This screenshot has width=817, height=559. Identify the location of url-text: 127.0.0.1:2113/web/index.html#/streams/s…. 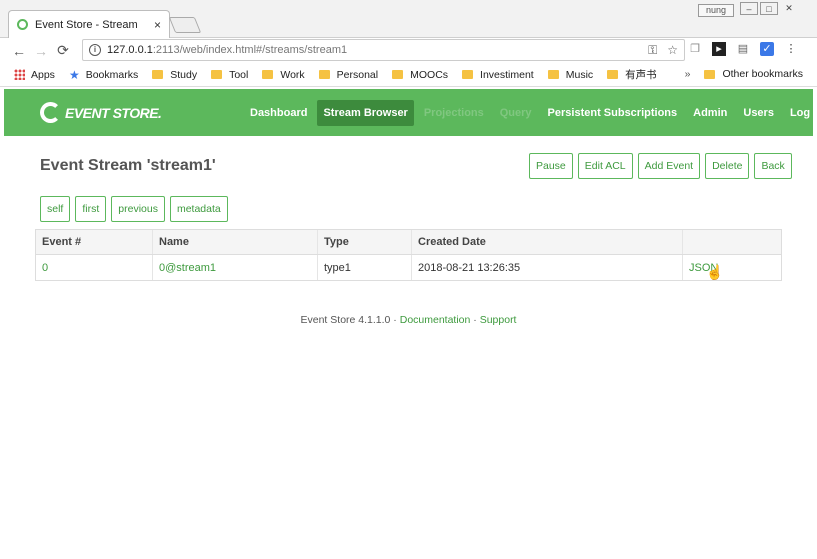
(227, 50).